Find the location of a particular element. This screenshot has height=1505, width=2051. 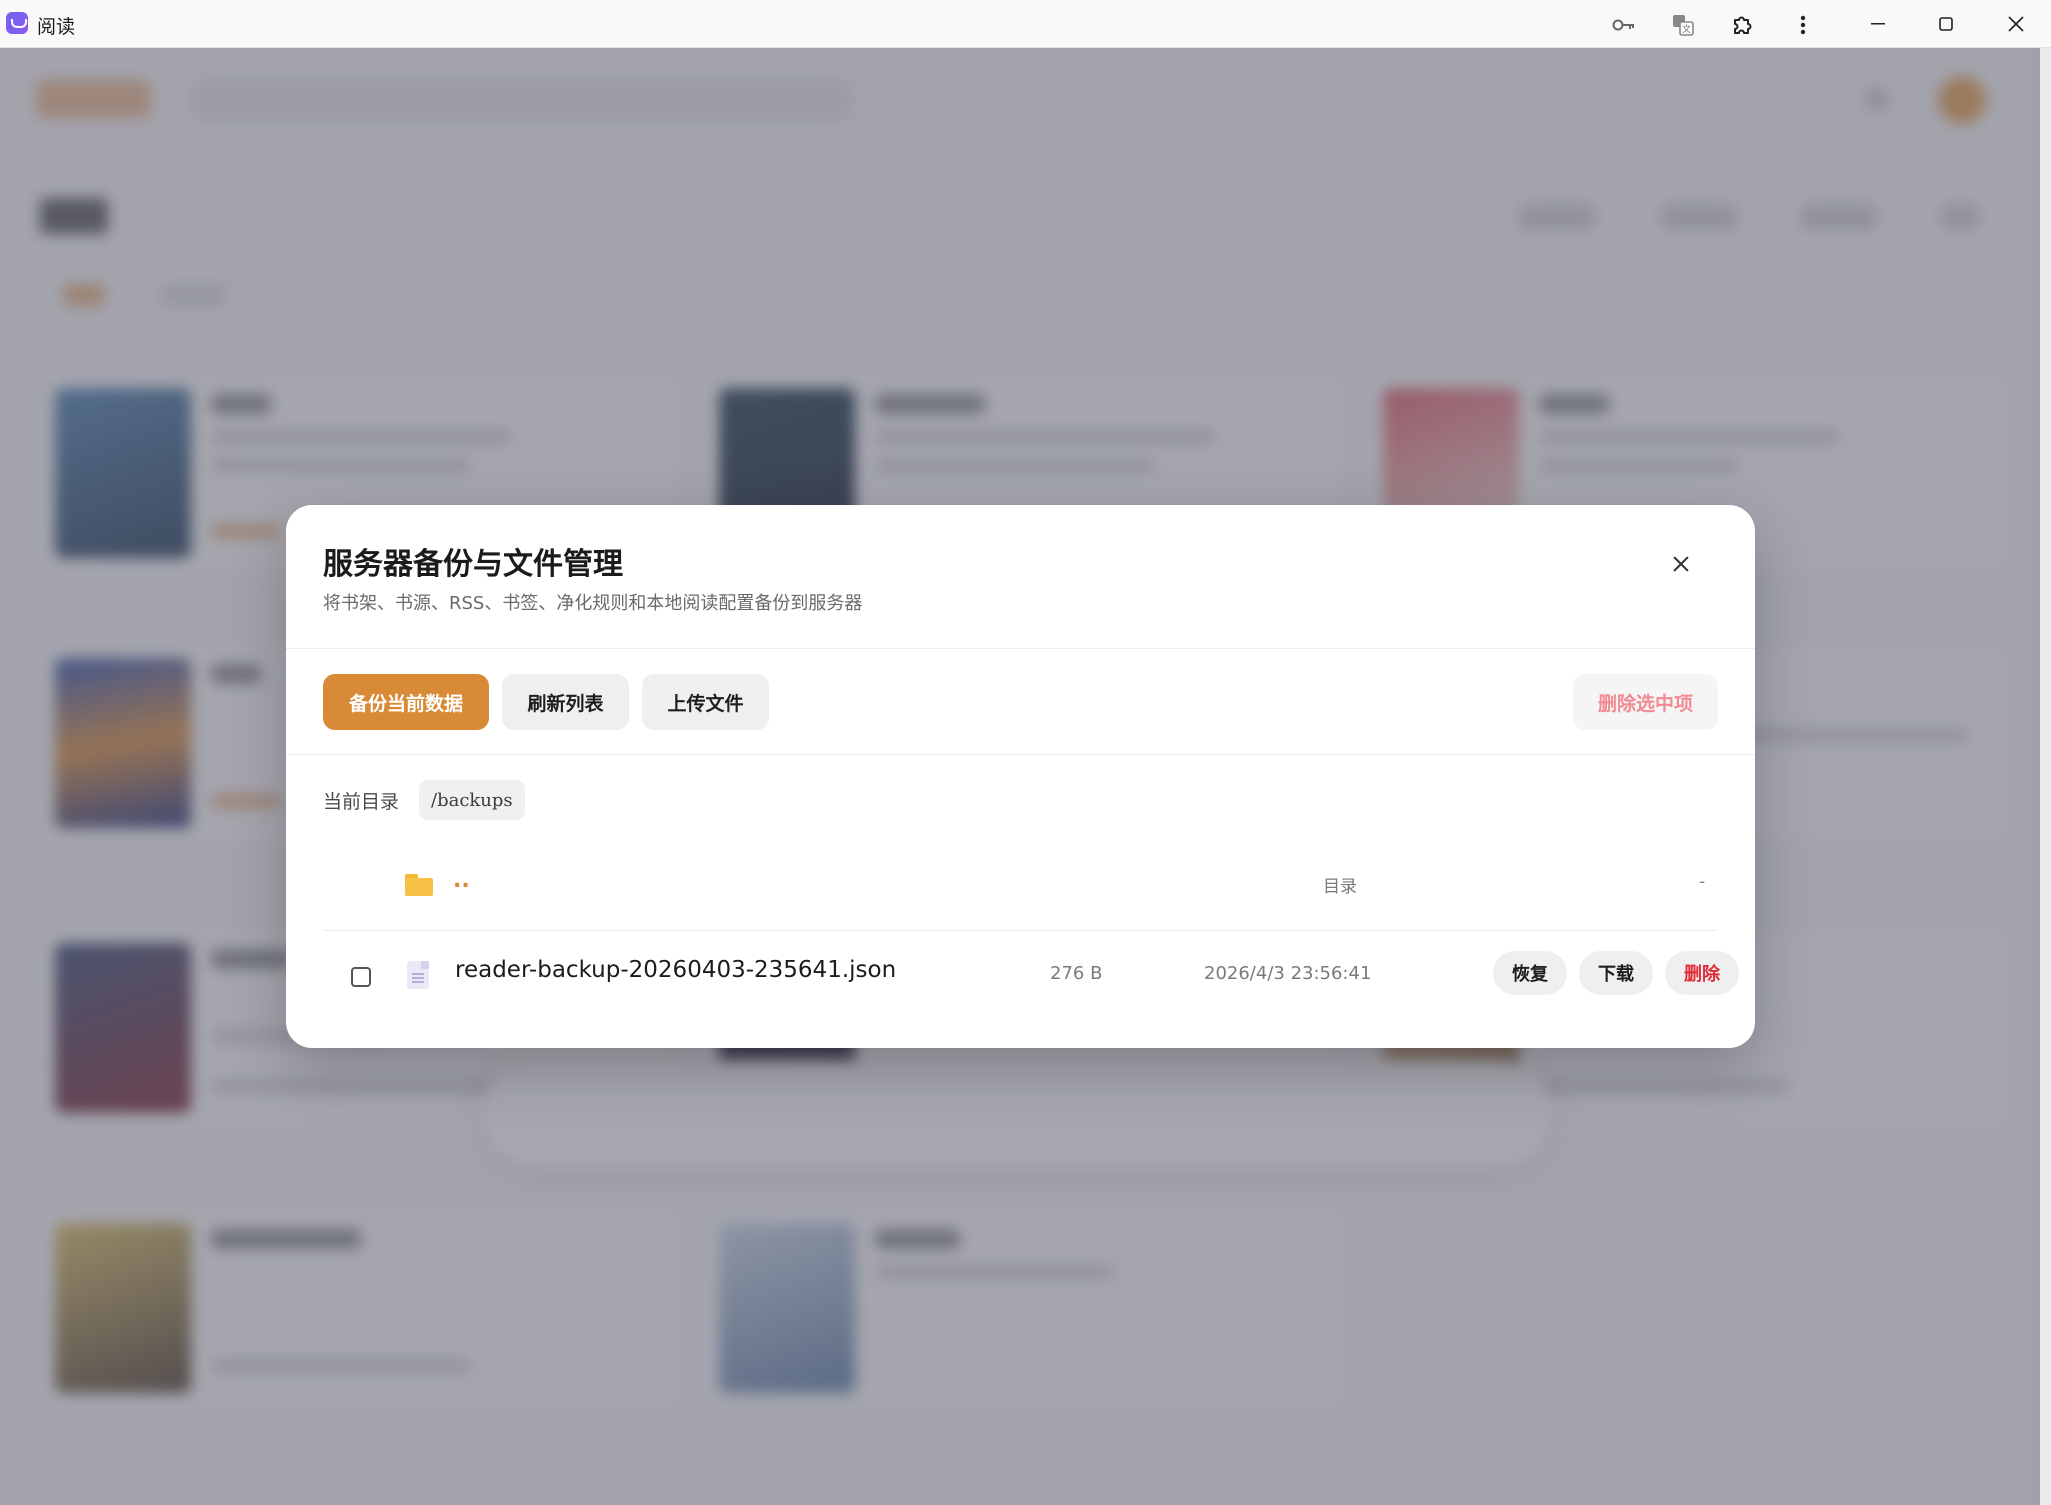

delete-file-button: 删除 is located at coordinates (1702, 973).